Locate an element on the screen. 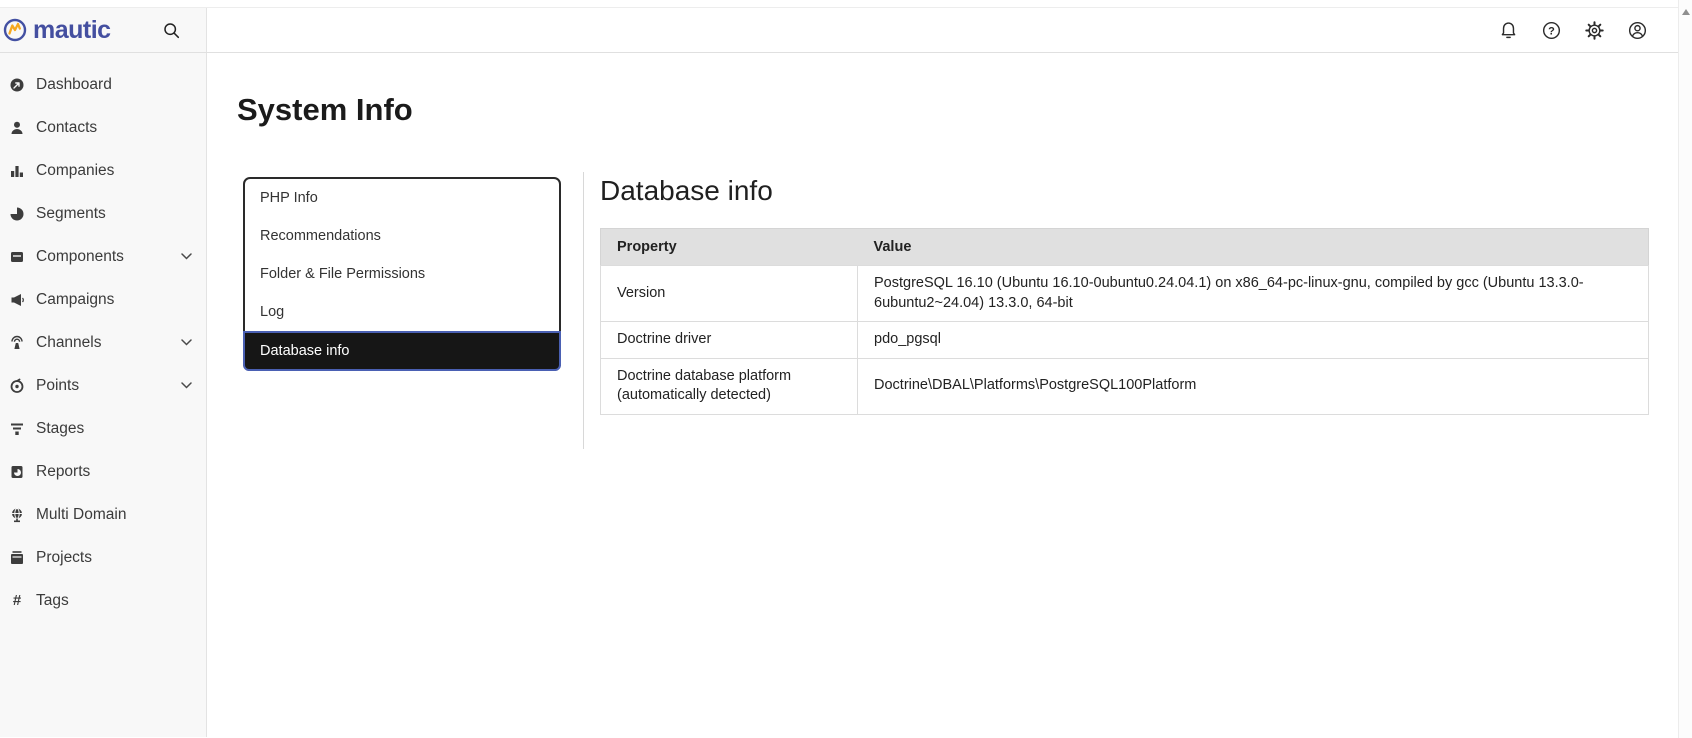  sidebar-item-contacts: Contacts is located at coordinates (103, 127).